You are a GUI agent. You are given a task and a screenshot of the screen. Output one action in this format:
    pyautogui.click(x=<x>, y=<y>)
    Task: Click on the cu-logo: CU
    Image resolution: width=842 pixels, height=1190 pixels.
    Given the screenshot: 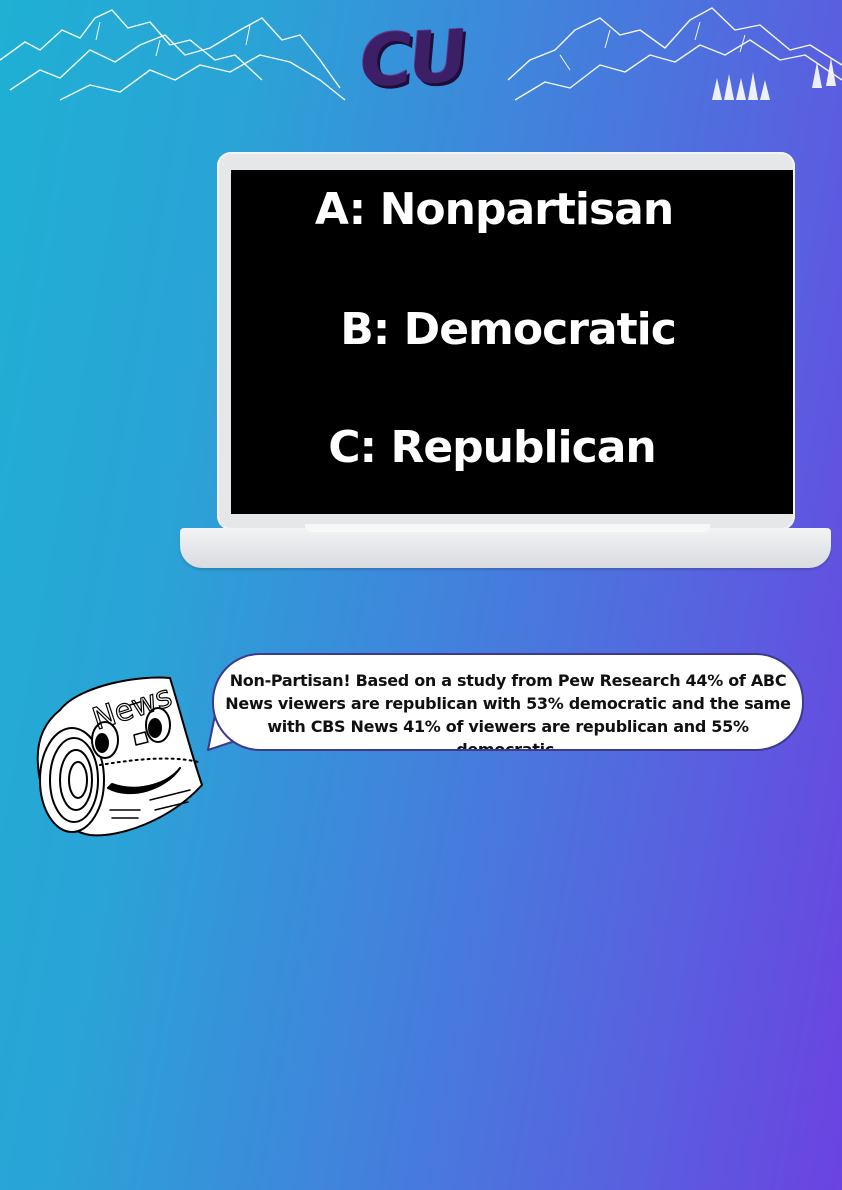 What is the action you would take?
    pyautogui.click(x=411, y=59)
    